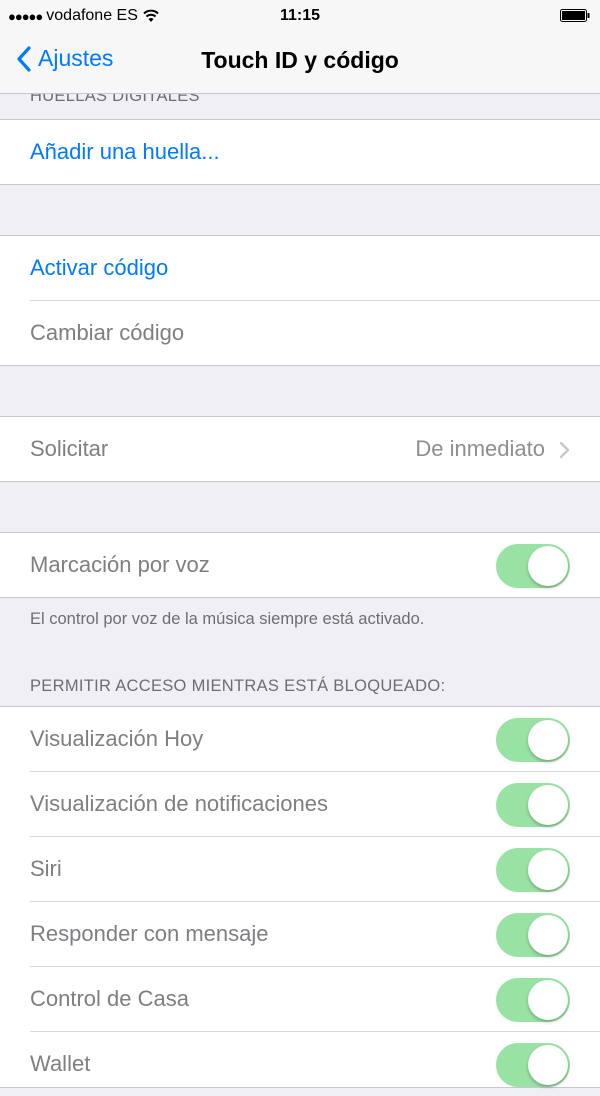 Image resolution: width=600 pixels, height=1096 pixels. I want to click on notifications-view-toggle, so click(533, 805).